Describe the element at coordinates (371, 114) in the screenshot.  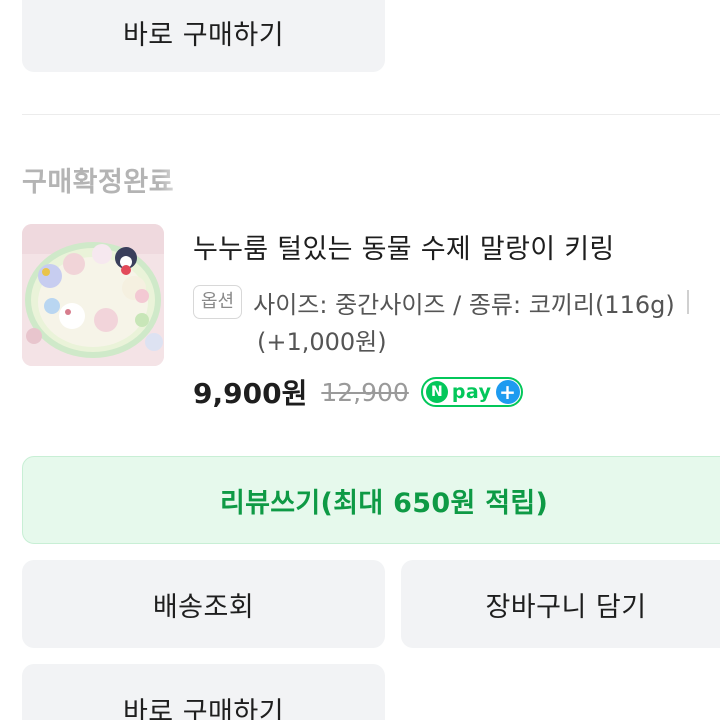
I see `section-divider` at that location.